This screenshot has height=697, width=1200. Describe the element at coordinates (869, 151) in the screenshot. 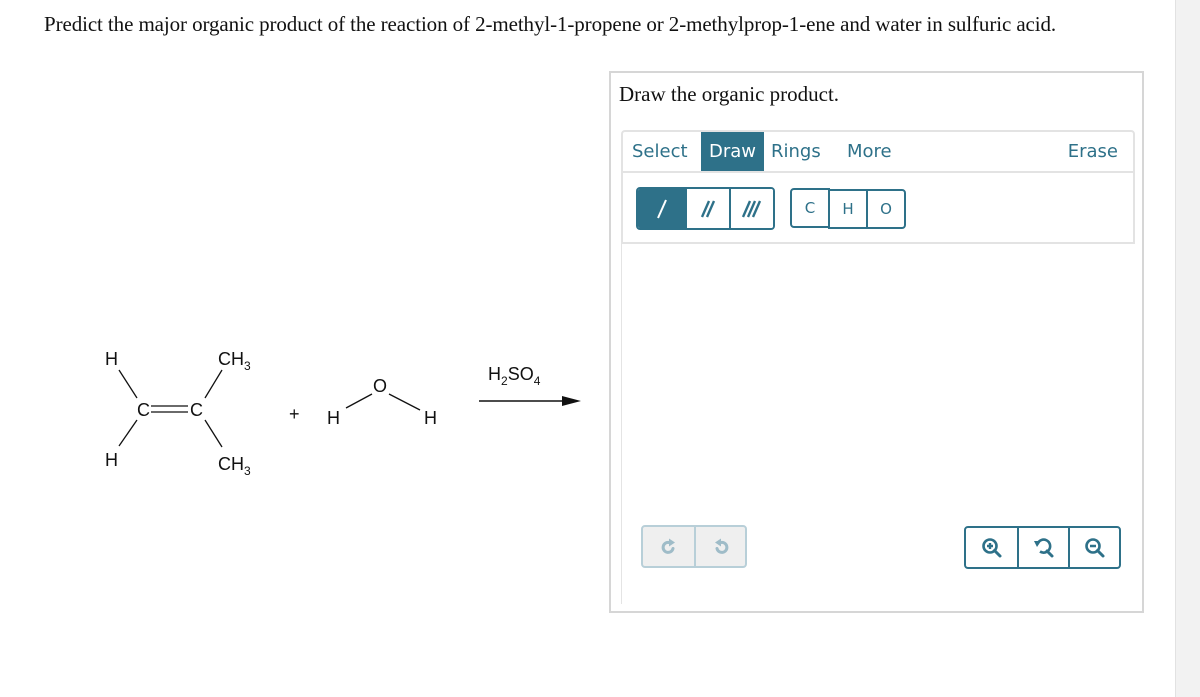

I see `tab-more: More` at that location.